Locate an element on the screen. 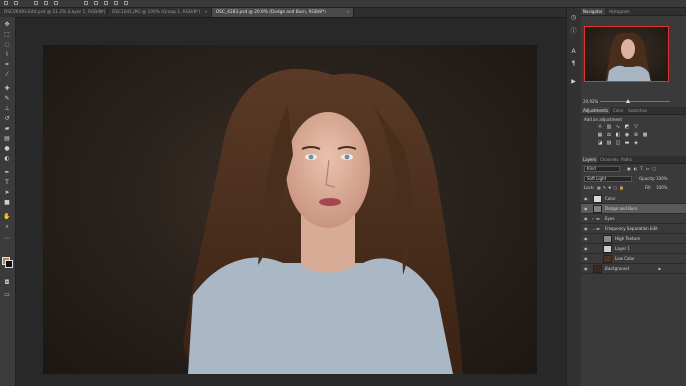  channel-mixer-icon: ⊛ is located at coordinates (636, 135).